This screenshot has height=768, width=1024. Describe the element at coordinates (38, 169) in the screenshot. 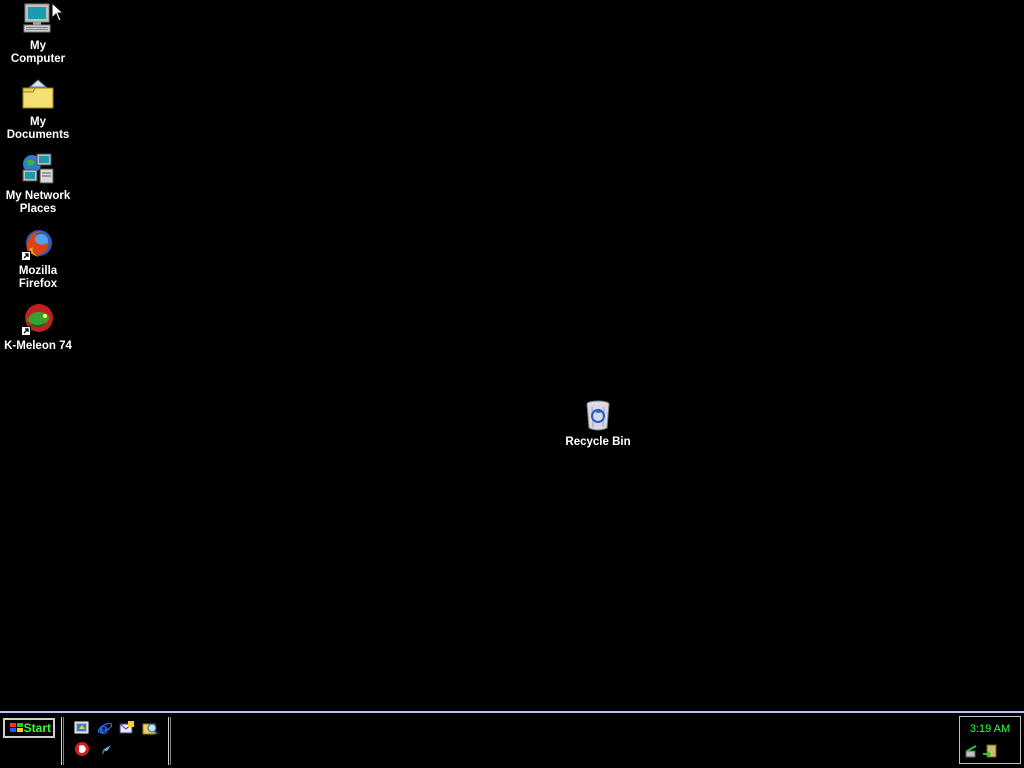

I see `network-places-icon` at that location.